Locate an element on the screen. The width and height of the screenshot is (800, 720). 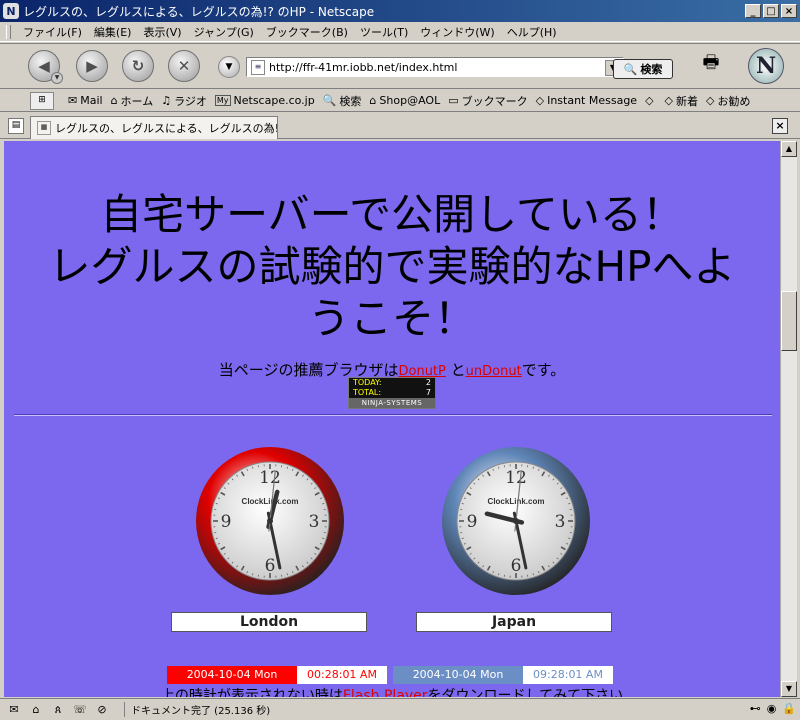
bookmark-instant-message: ◇ Instant Message is located at coordinates (586, 100).